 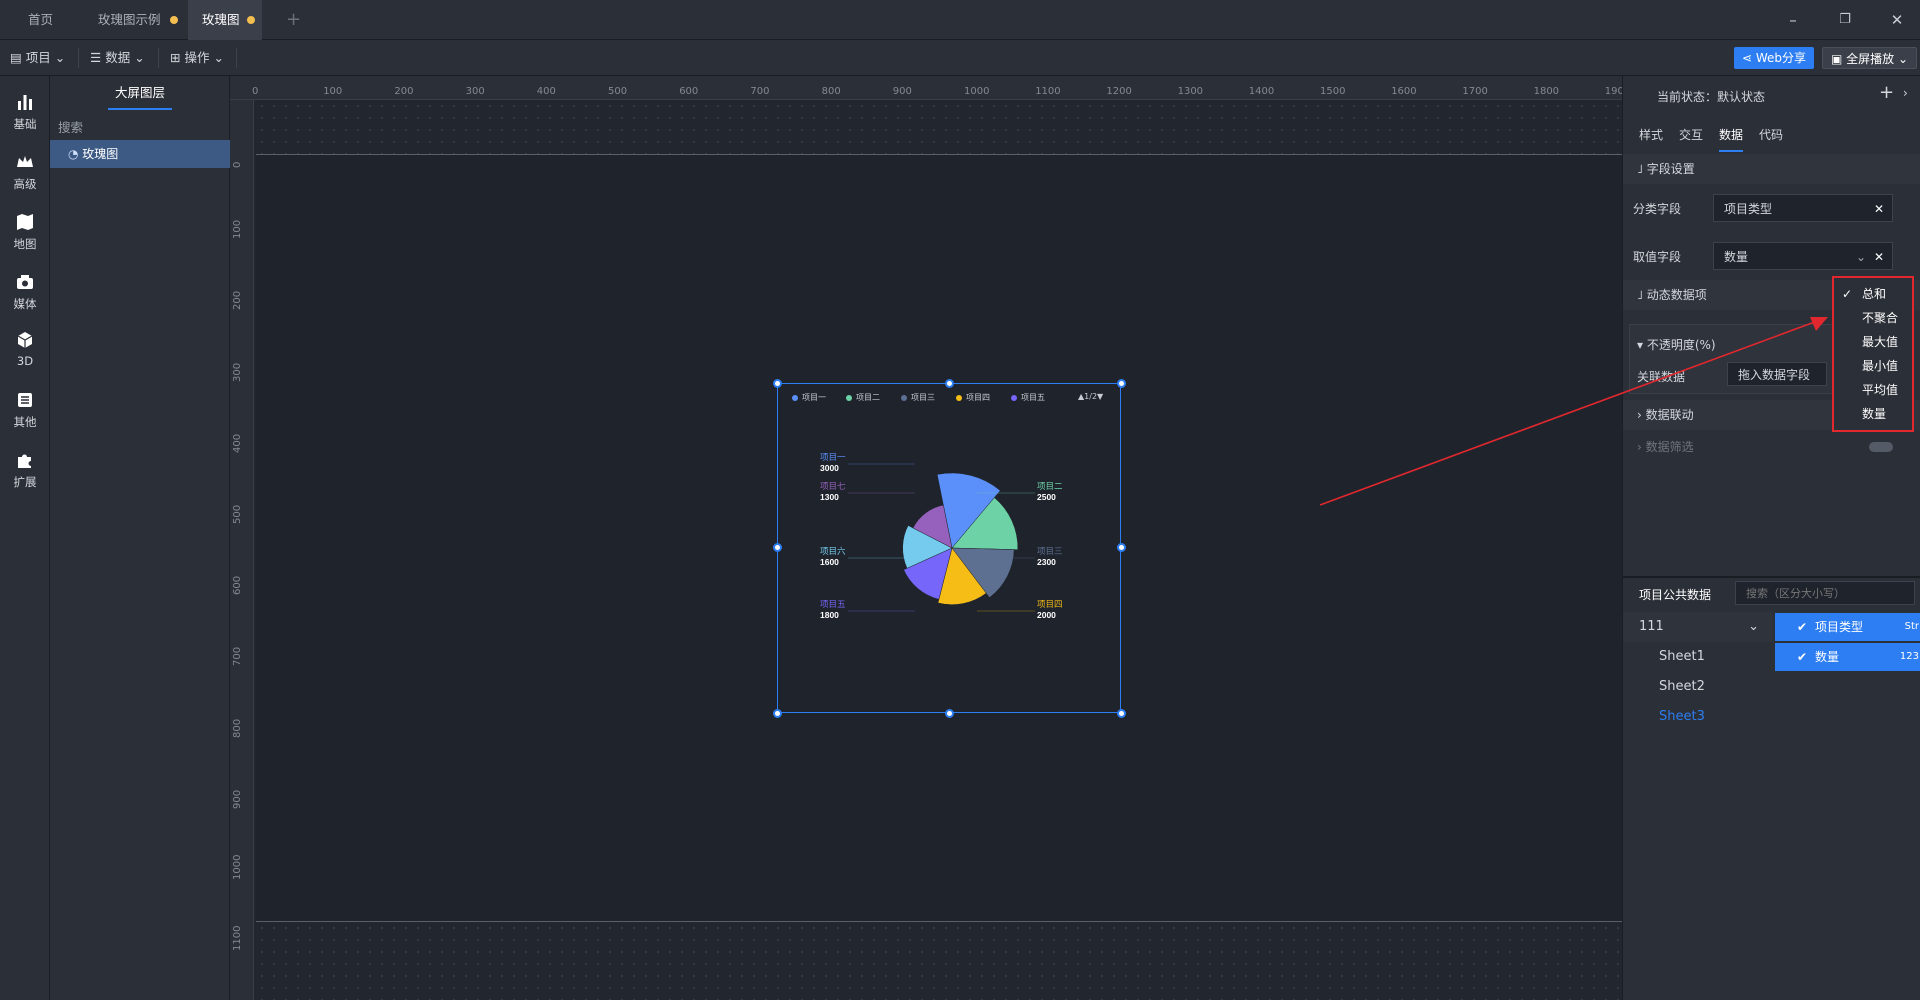 I want to click on chevron-right-icon: ›, so click(x=1905, y=93).